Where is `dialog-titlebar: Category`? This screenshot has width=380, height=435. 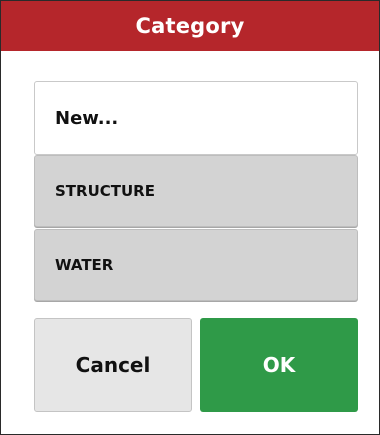
dialog-titlebar: Category is located at coordinates (190, 26).